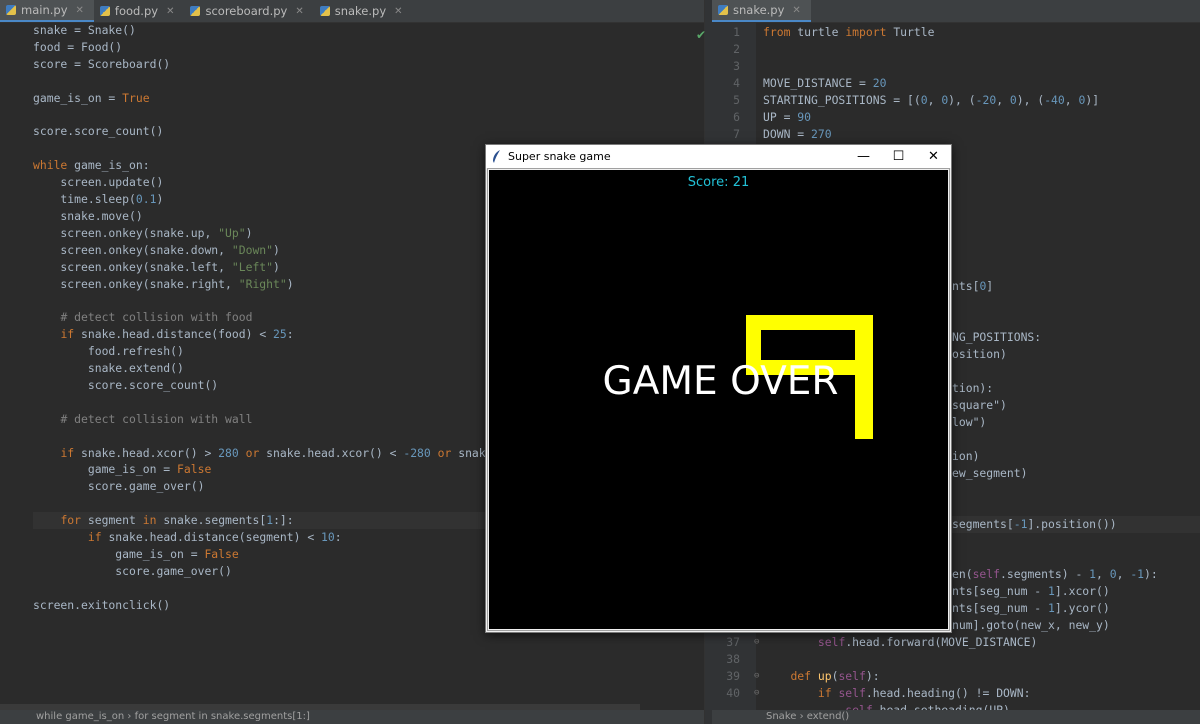 This screenshot has height=724, width=1200. I want to click on snake-body, so click(809, 322).